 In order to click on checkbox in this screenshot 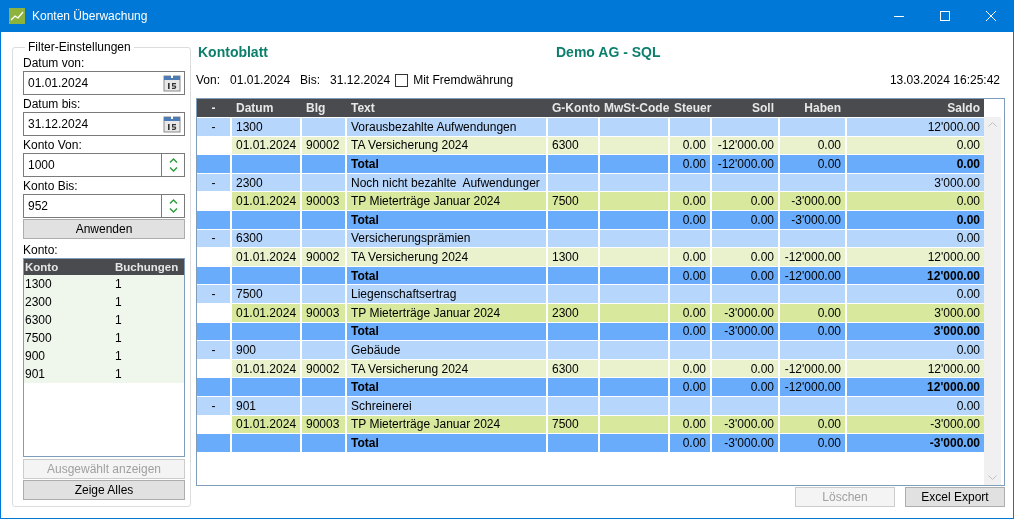, I will do `click(402, 80)`.